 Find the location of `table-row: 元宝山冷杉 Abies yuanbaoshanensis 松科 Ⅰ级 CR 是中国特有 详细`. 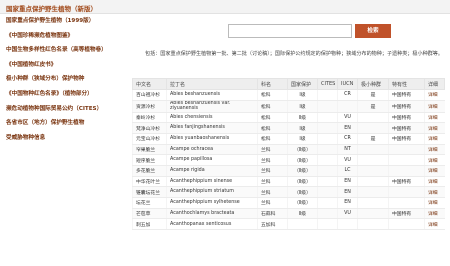

table-row: 元宝山冷杉 Abies yuanbaoshanensis 松科 Ⅰ级 CR 是中国特有 详细 is located at coordinates (288, 139).